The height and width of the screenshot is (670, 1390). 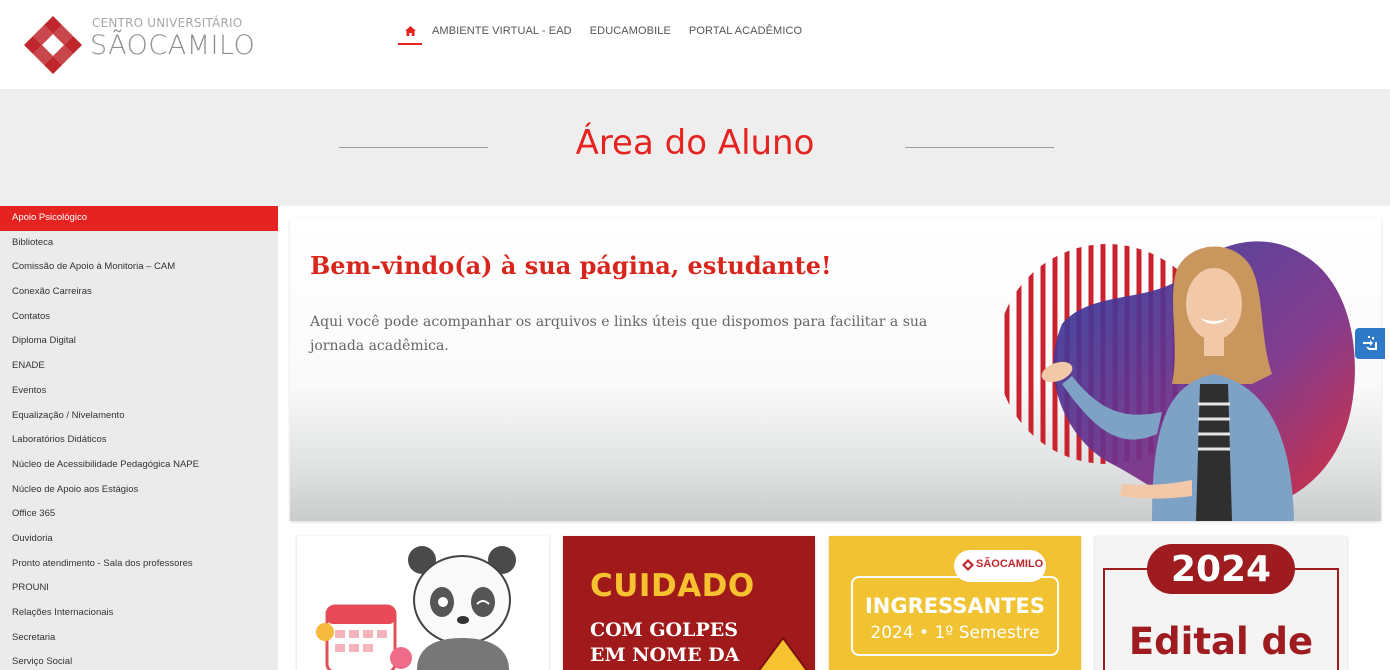 What do you see at coordinates (139, 292) in the screenshot?
I see `sidebar-item-conexao-carreiras: Conexão Carreiras` at bounding box center [139, 292].